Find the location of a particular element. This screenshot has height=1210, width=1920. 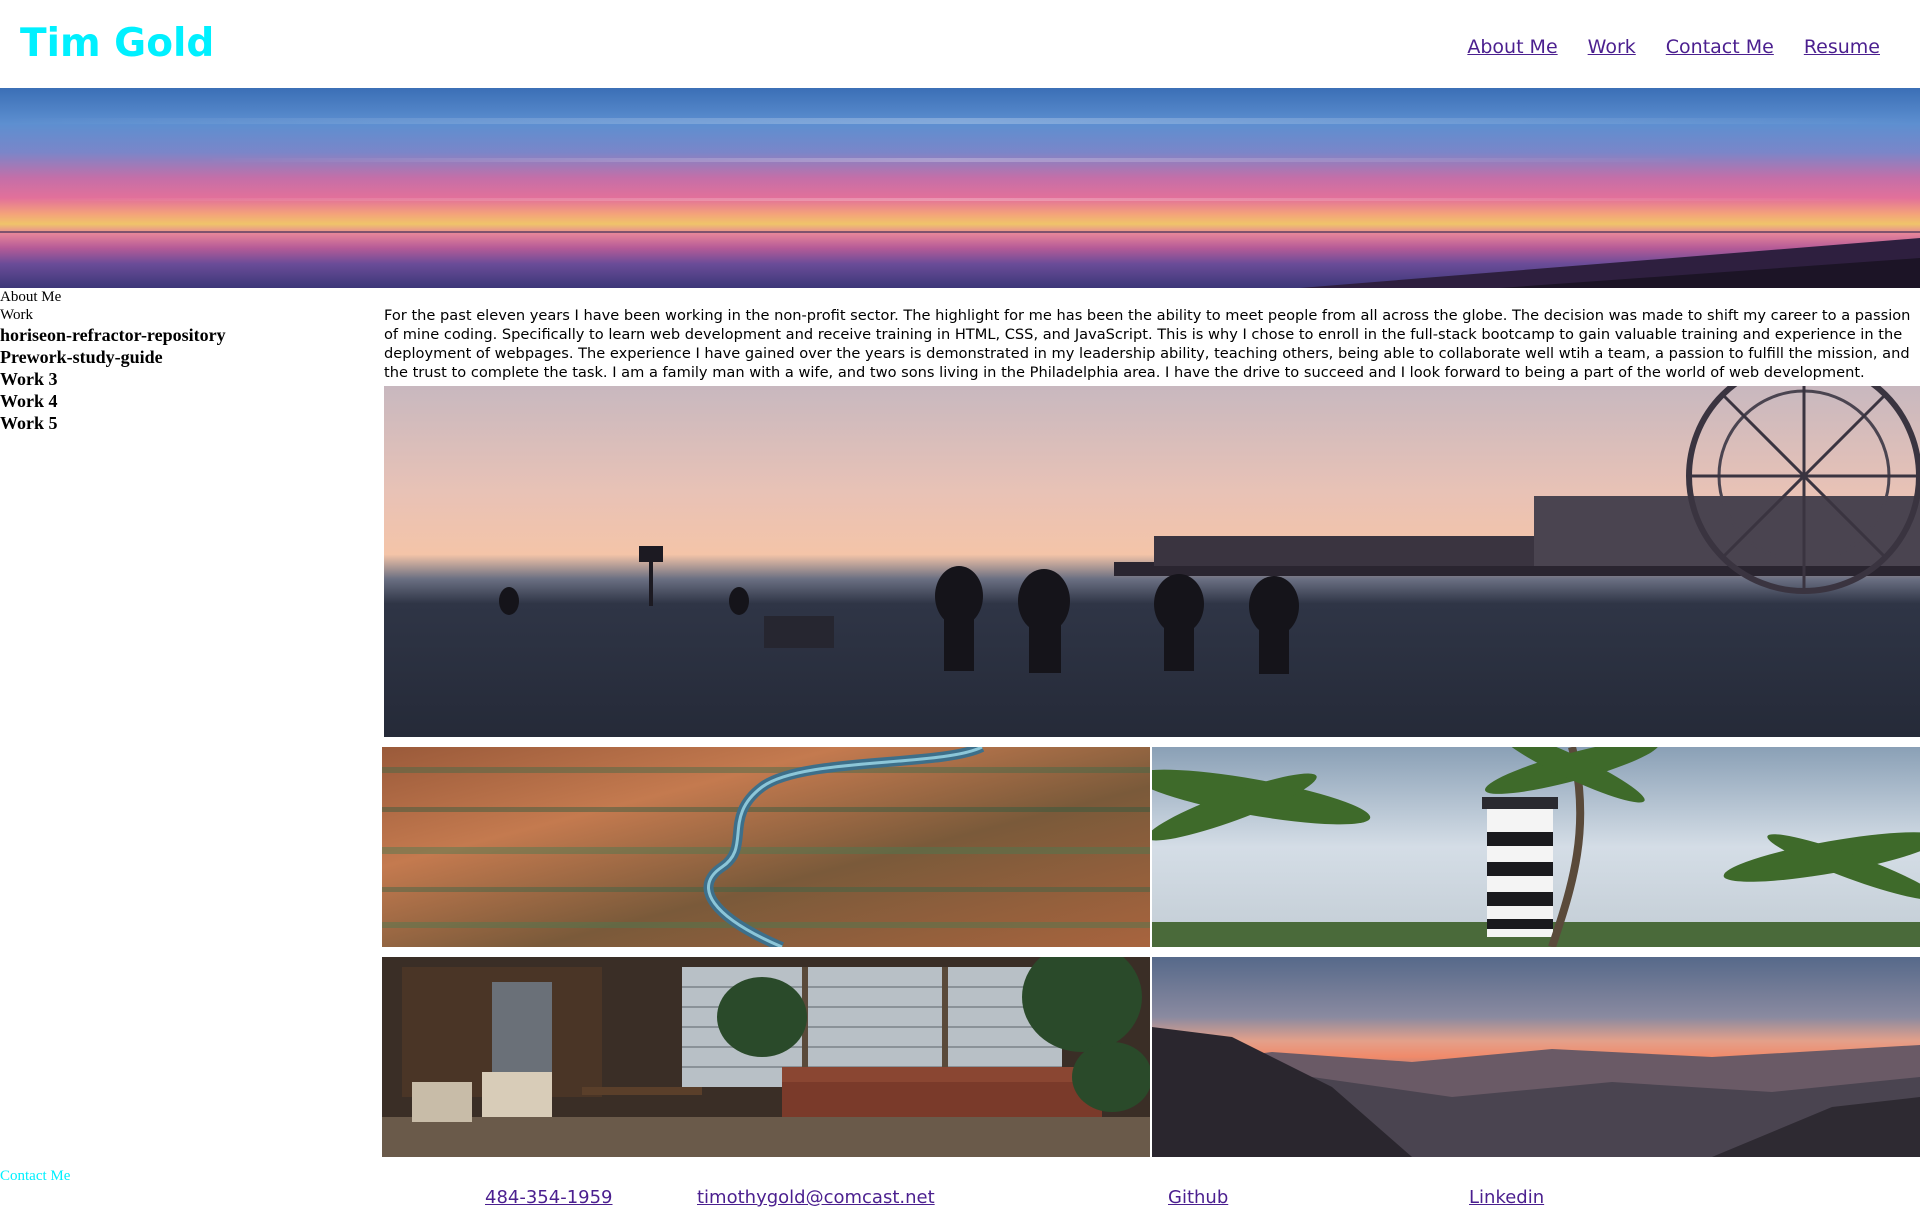

sidebar-work-label: Work is located at coordinates (16, 315).